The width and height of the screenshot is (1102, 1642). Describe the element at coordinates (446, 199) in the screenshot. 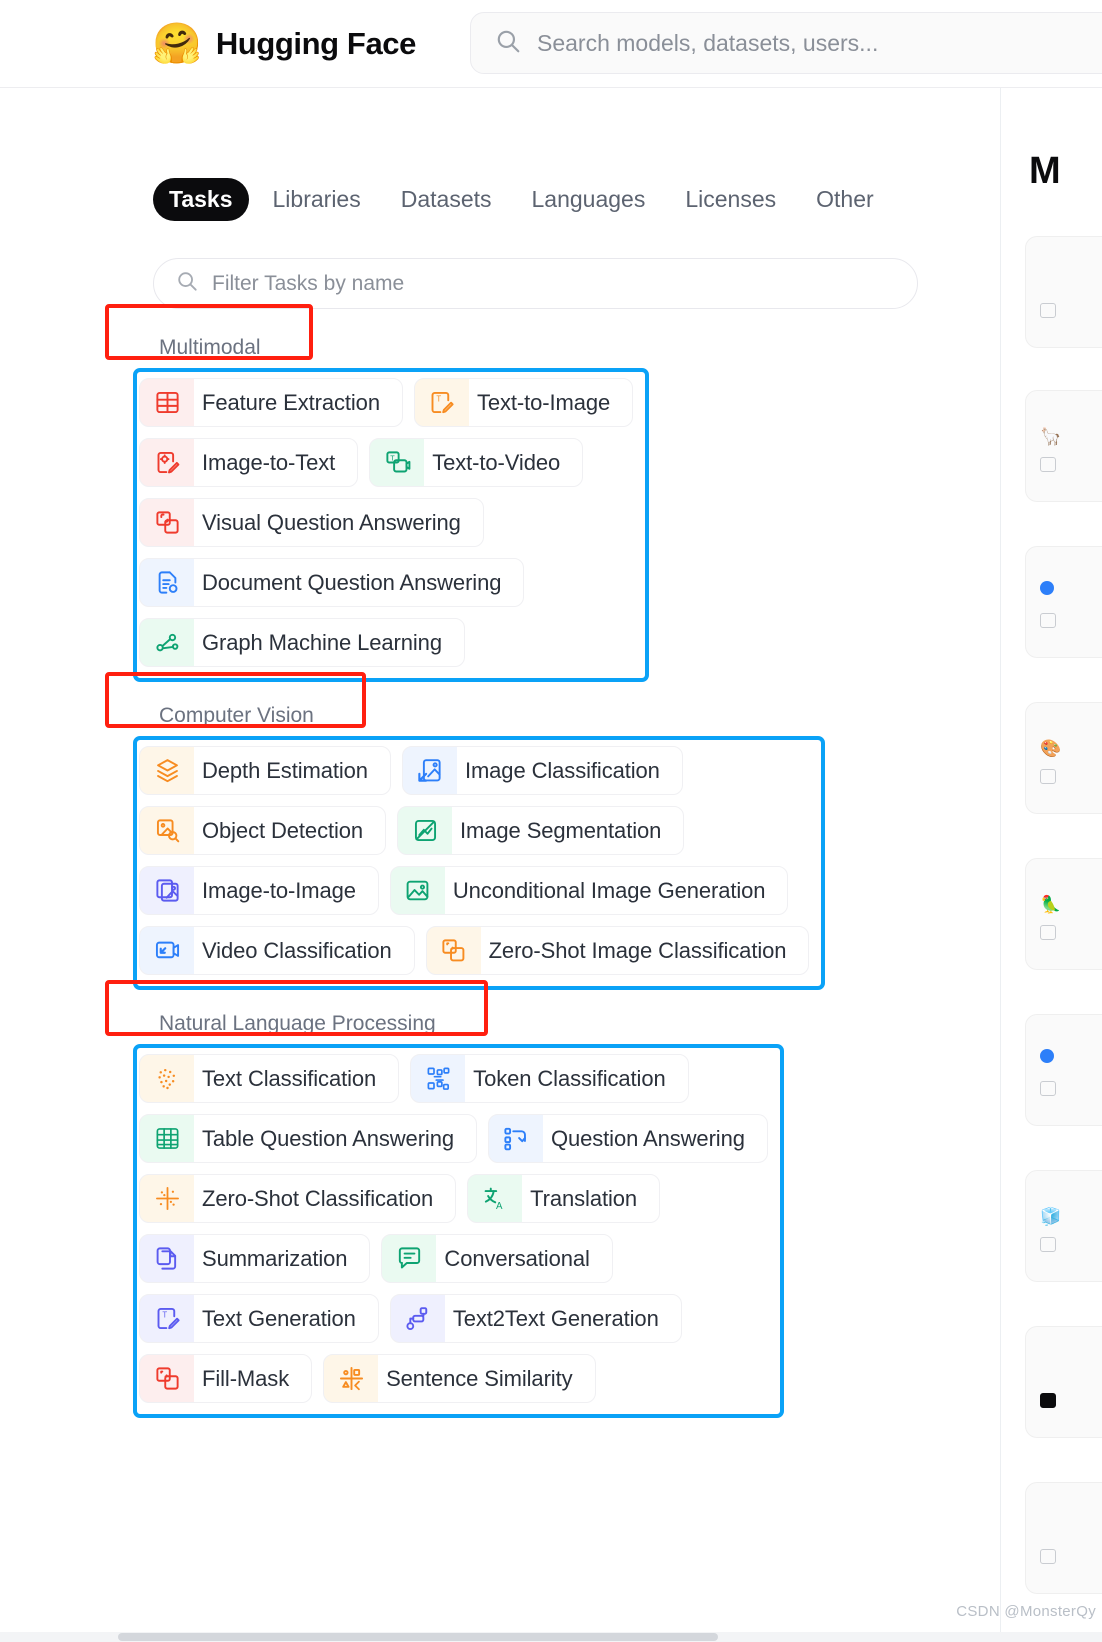

I see `tab-datasets: Datasets` at that location.